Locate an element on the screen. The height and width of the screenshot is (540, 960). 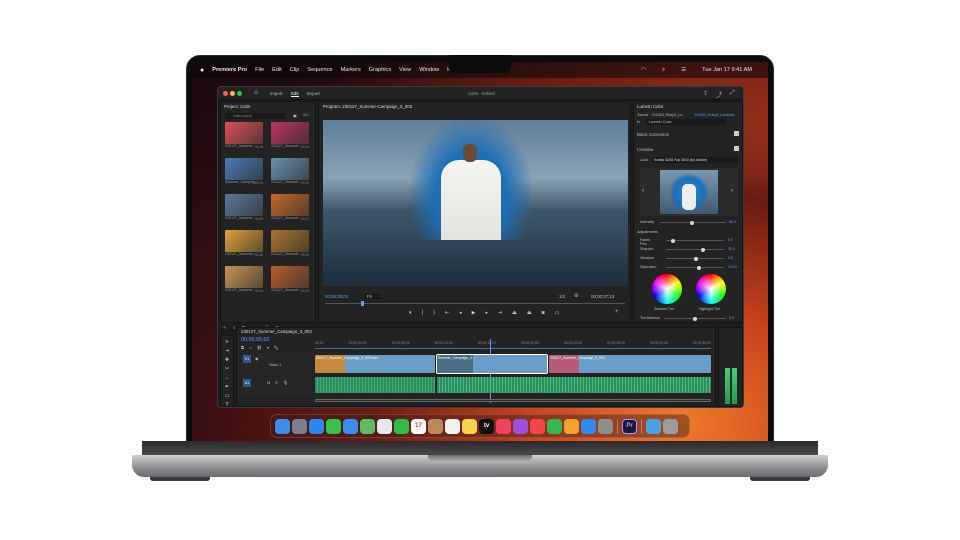
share-icon: ⤴ is located at coordinates (719, 94).